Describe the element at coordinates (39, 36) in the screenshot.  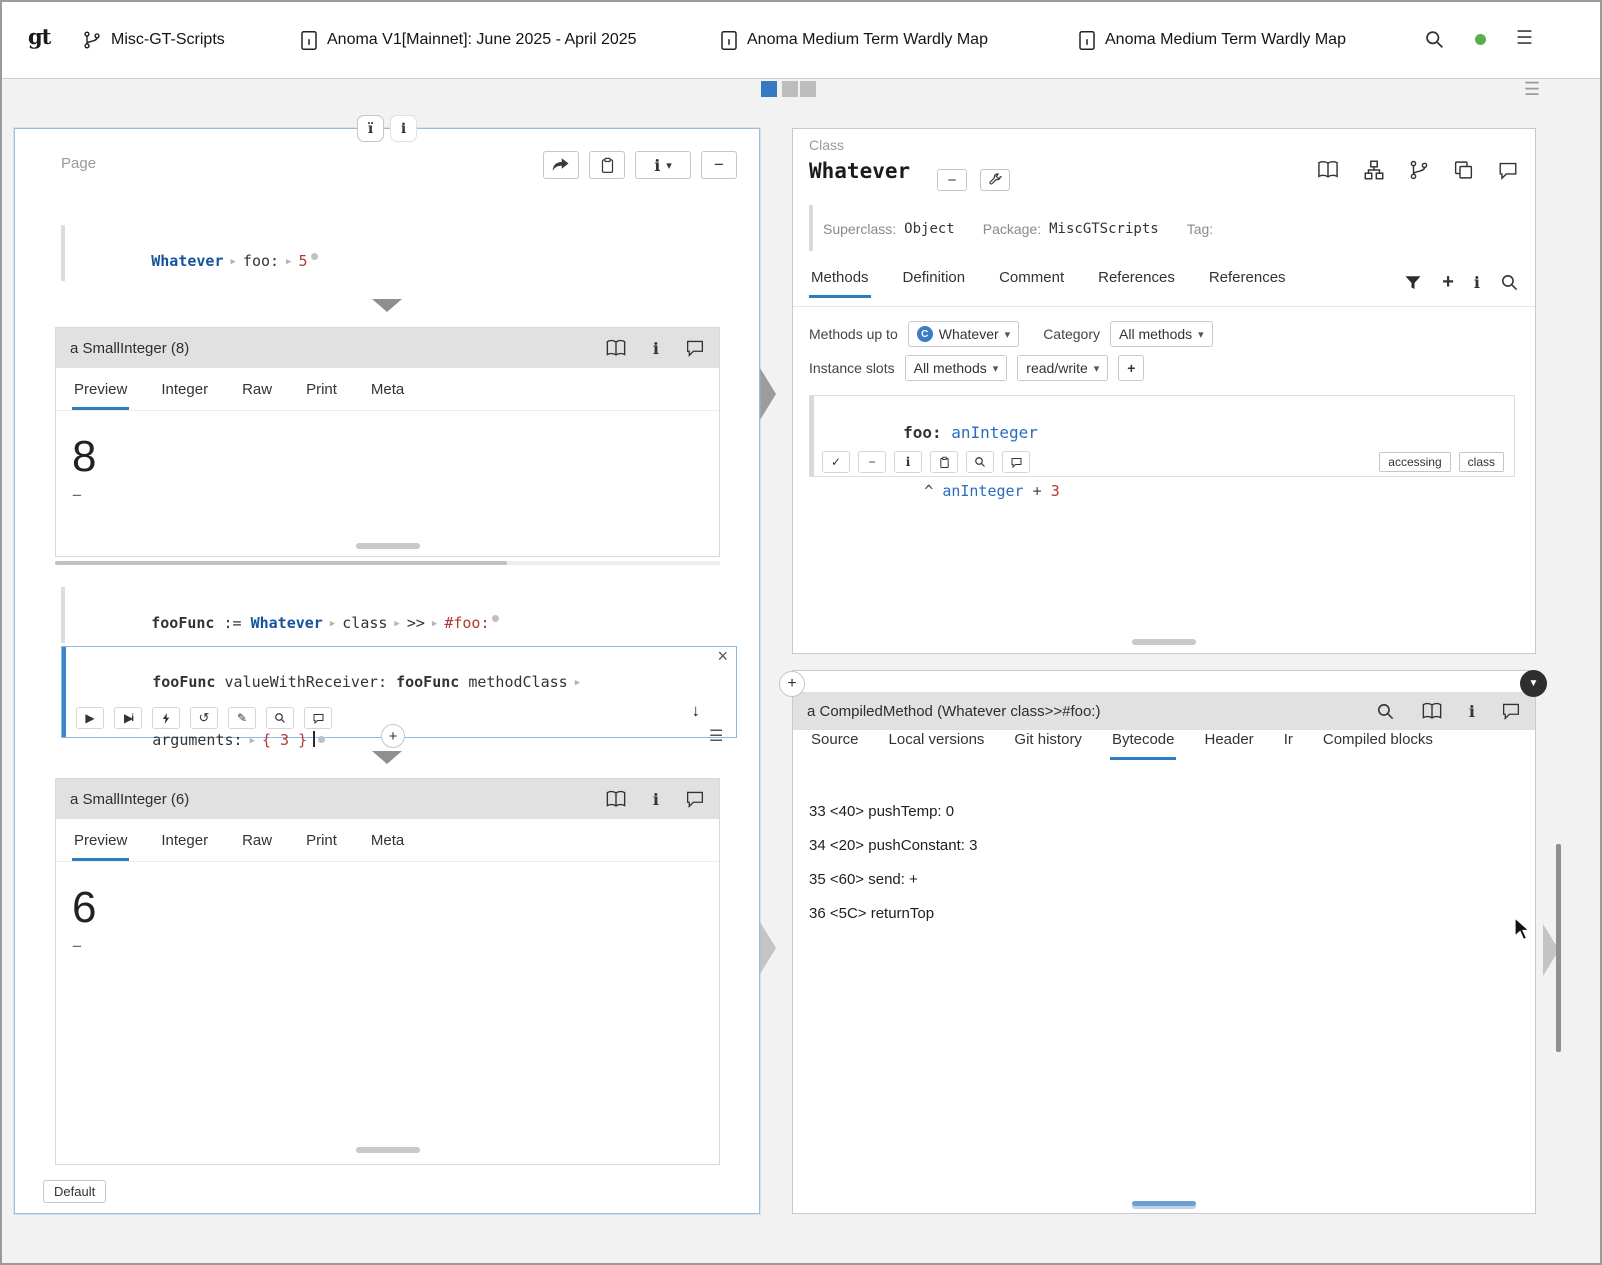
I see `gt-logo: gt` at that location.